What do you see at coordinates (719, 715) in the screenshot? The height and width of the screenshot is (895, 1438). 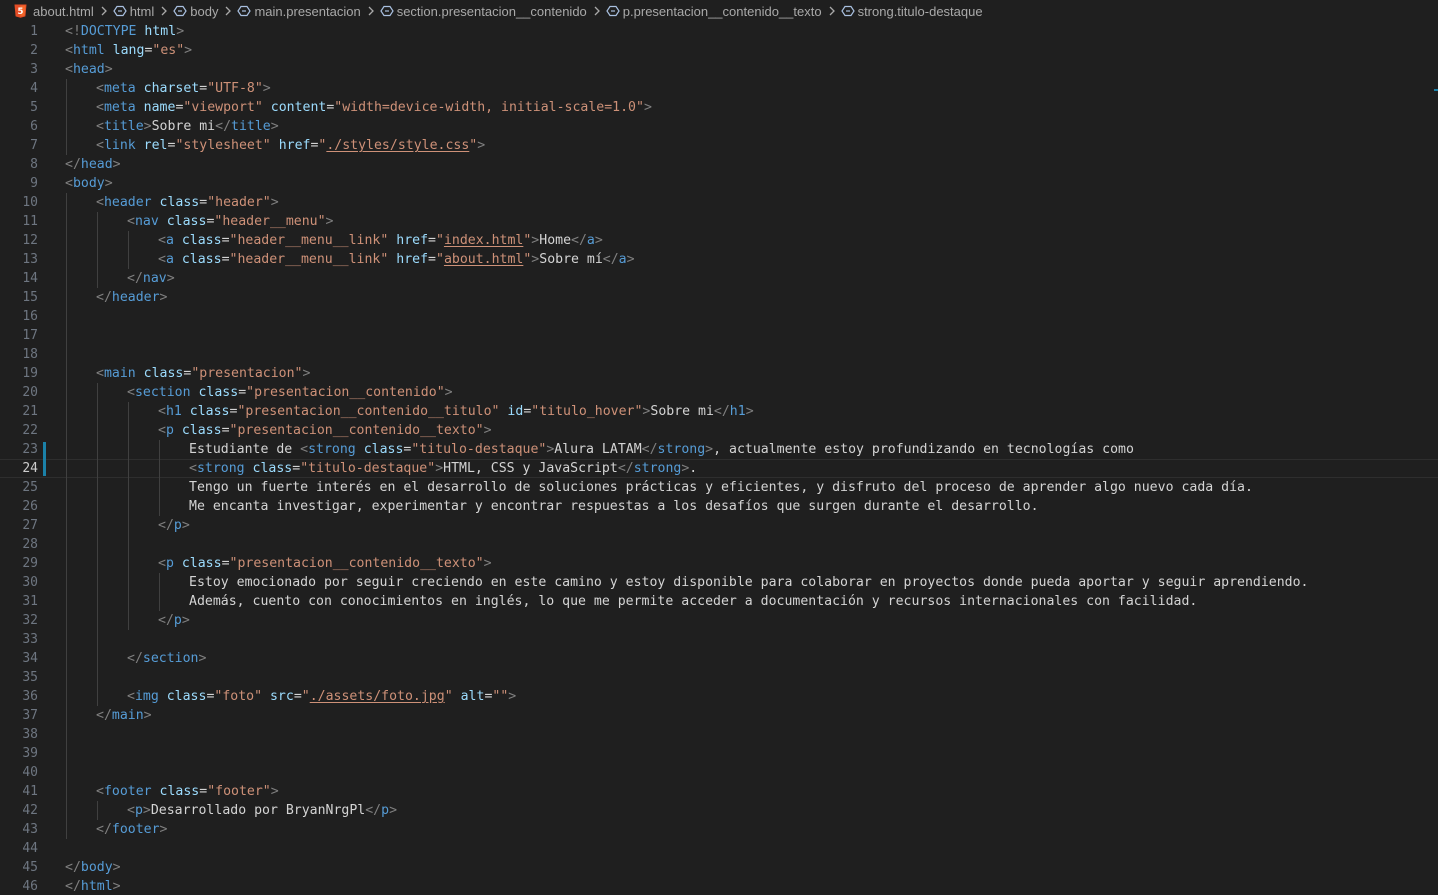 I see `code-line: 37 </main>` at bounding box center [719, 715].